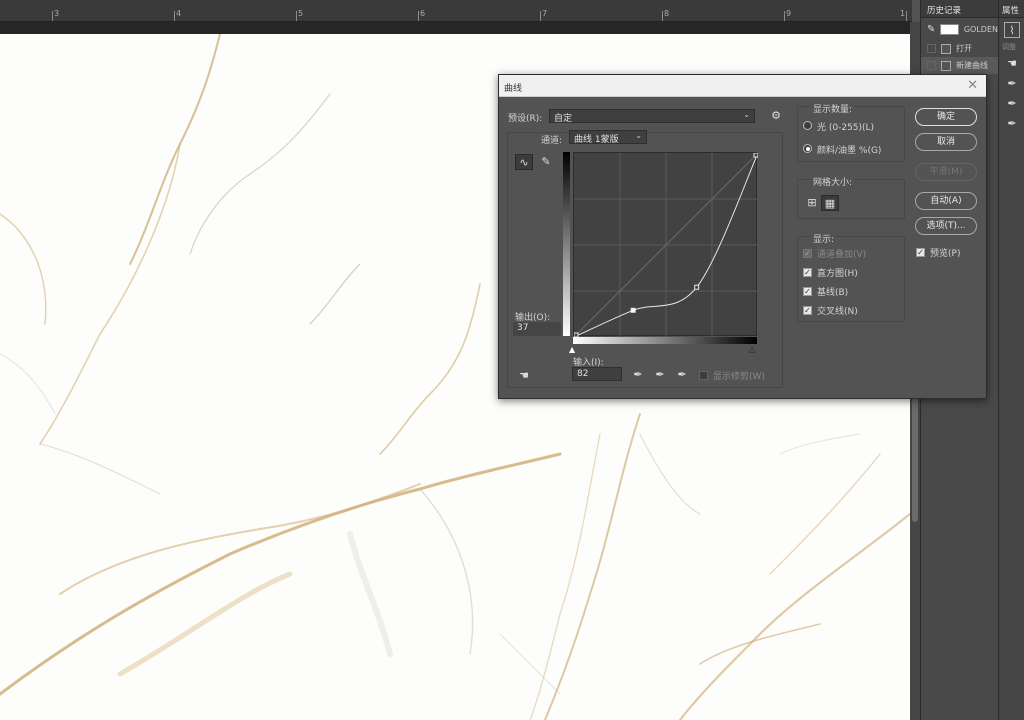  Describe the element at coordinates (301, 13) in the screenshot. I see `ruler-number: 5` at that location.